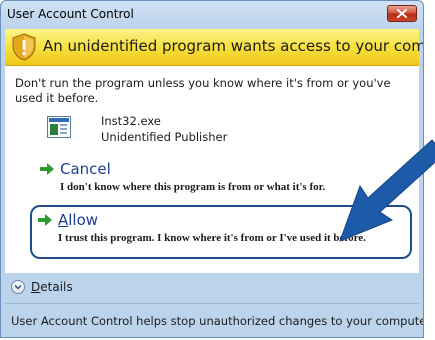  Describe the element at coordinates (18, 287) in the screenshot. I see `chevron-down-icon` at that location.